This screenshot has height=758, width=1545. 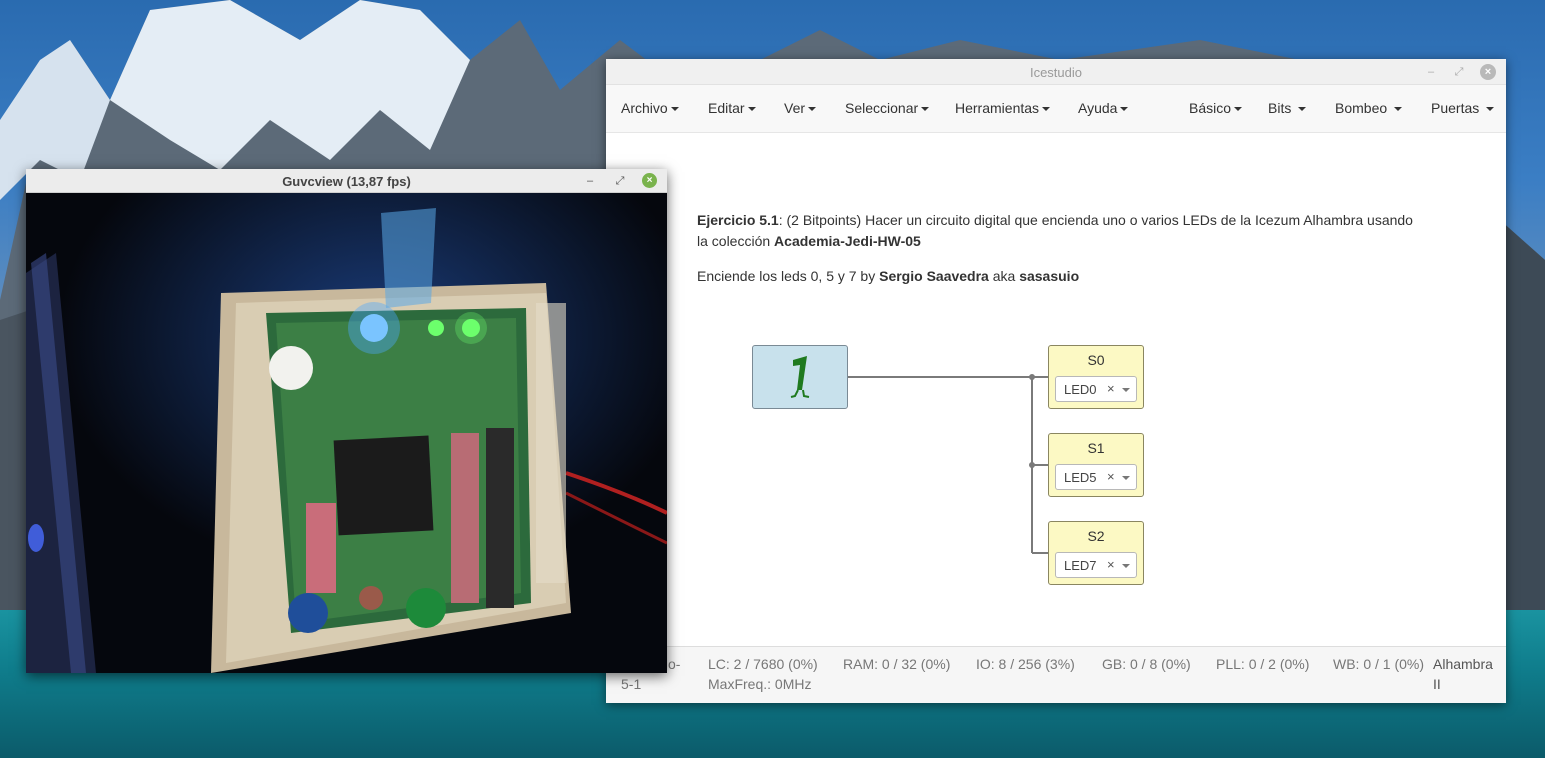 I want to click on pin-select: LED5 ×, so click(x=1096, y=477).